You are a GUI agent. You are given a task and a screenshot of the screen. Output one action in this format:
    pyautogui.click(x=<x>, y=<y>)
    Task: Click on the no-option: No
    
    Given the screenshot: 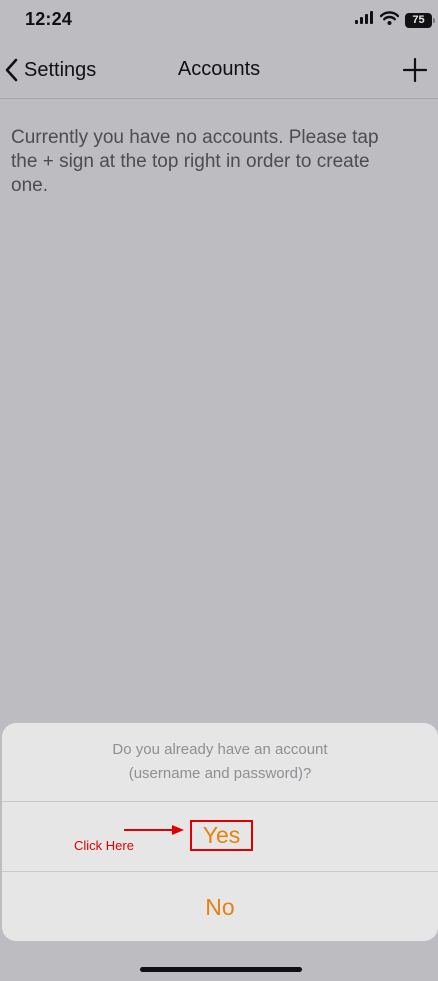 What is the action you would take?
    pyautogui.click(x=220, y=906)
    